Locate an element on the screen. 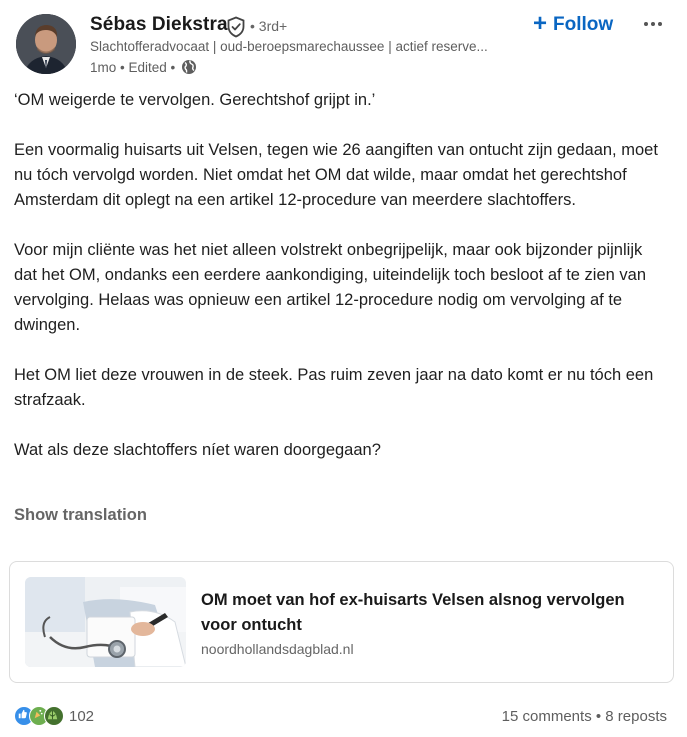 Image resolution: width=687 pixels, height=737 pixels. doctor-desk-image is located at coordinates (105, 622).